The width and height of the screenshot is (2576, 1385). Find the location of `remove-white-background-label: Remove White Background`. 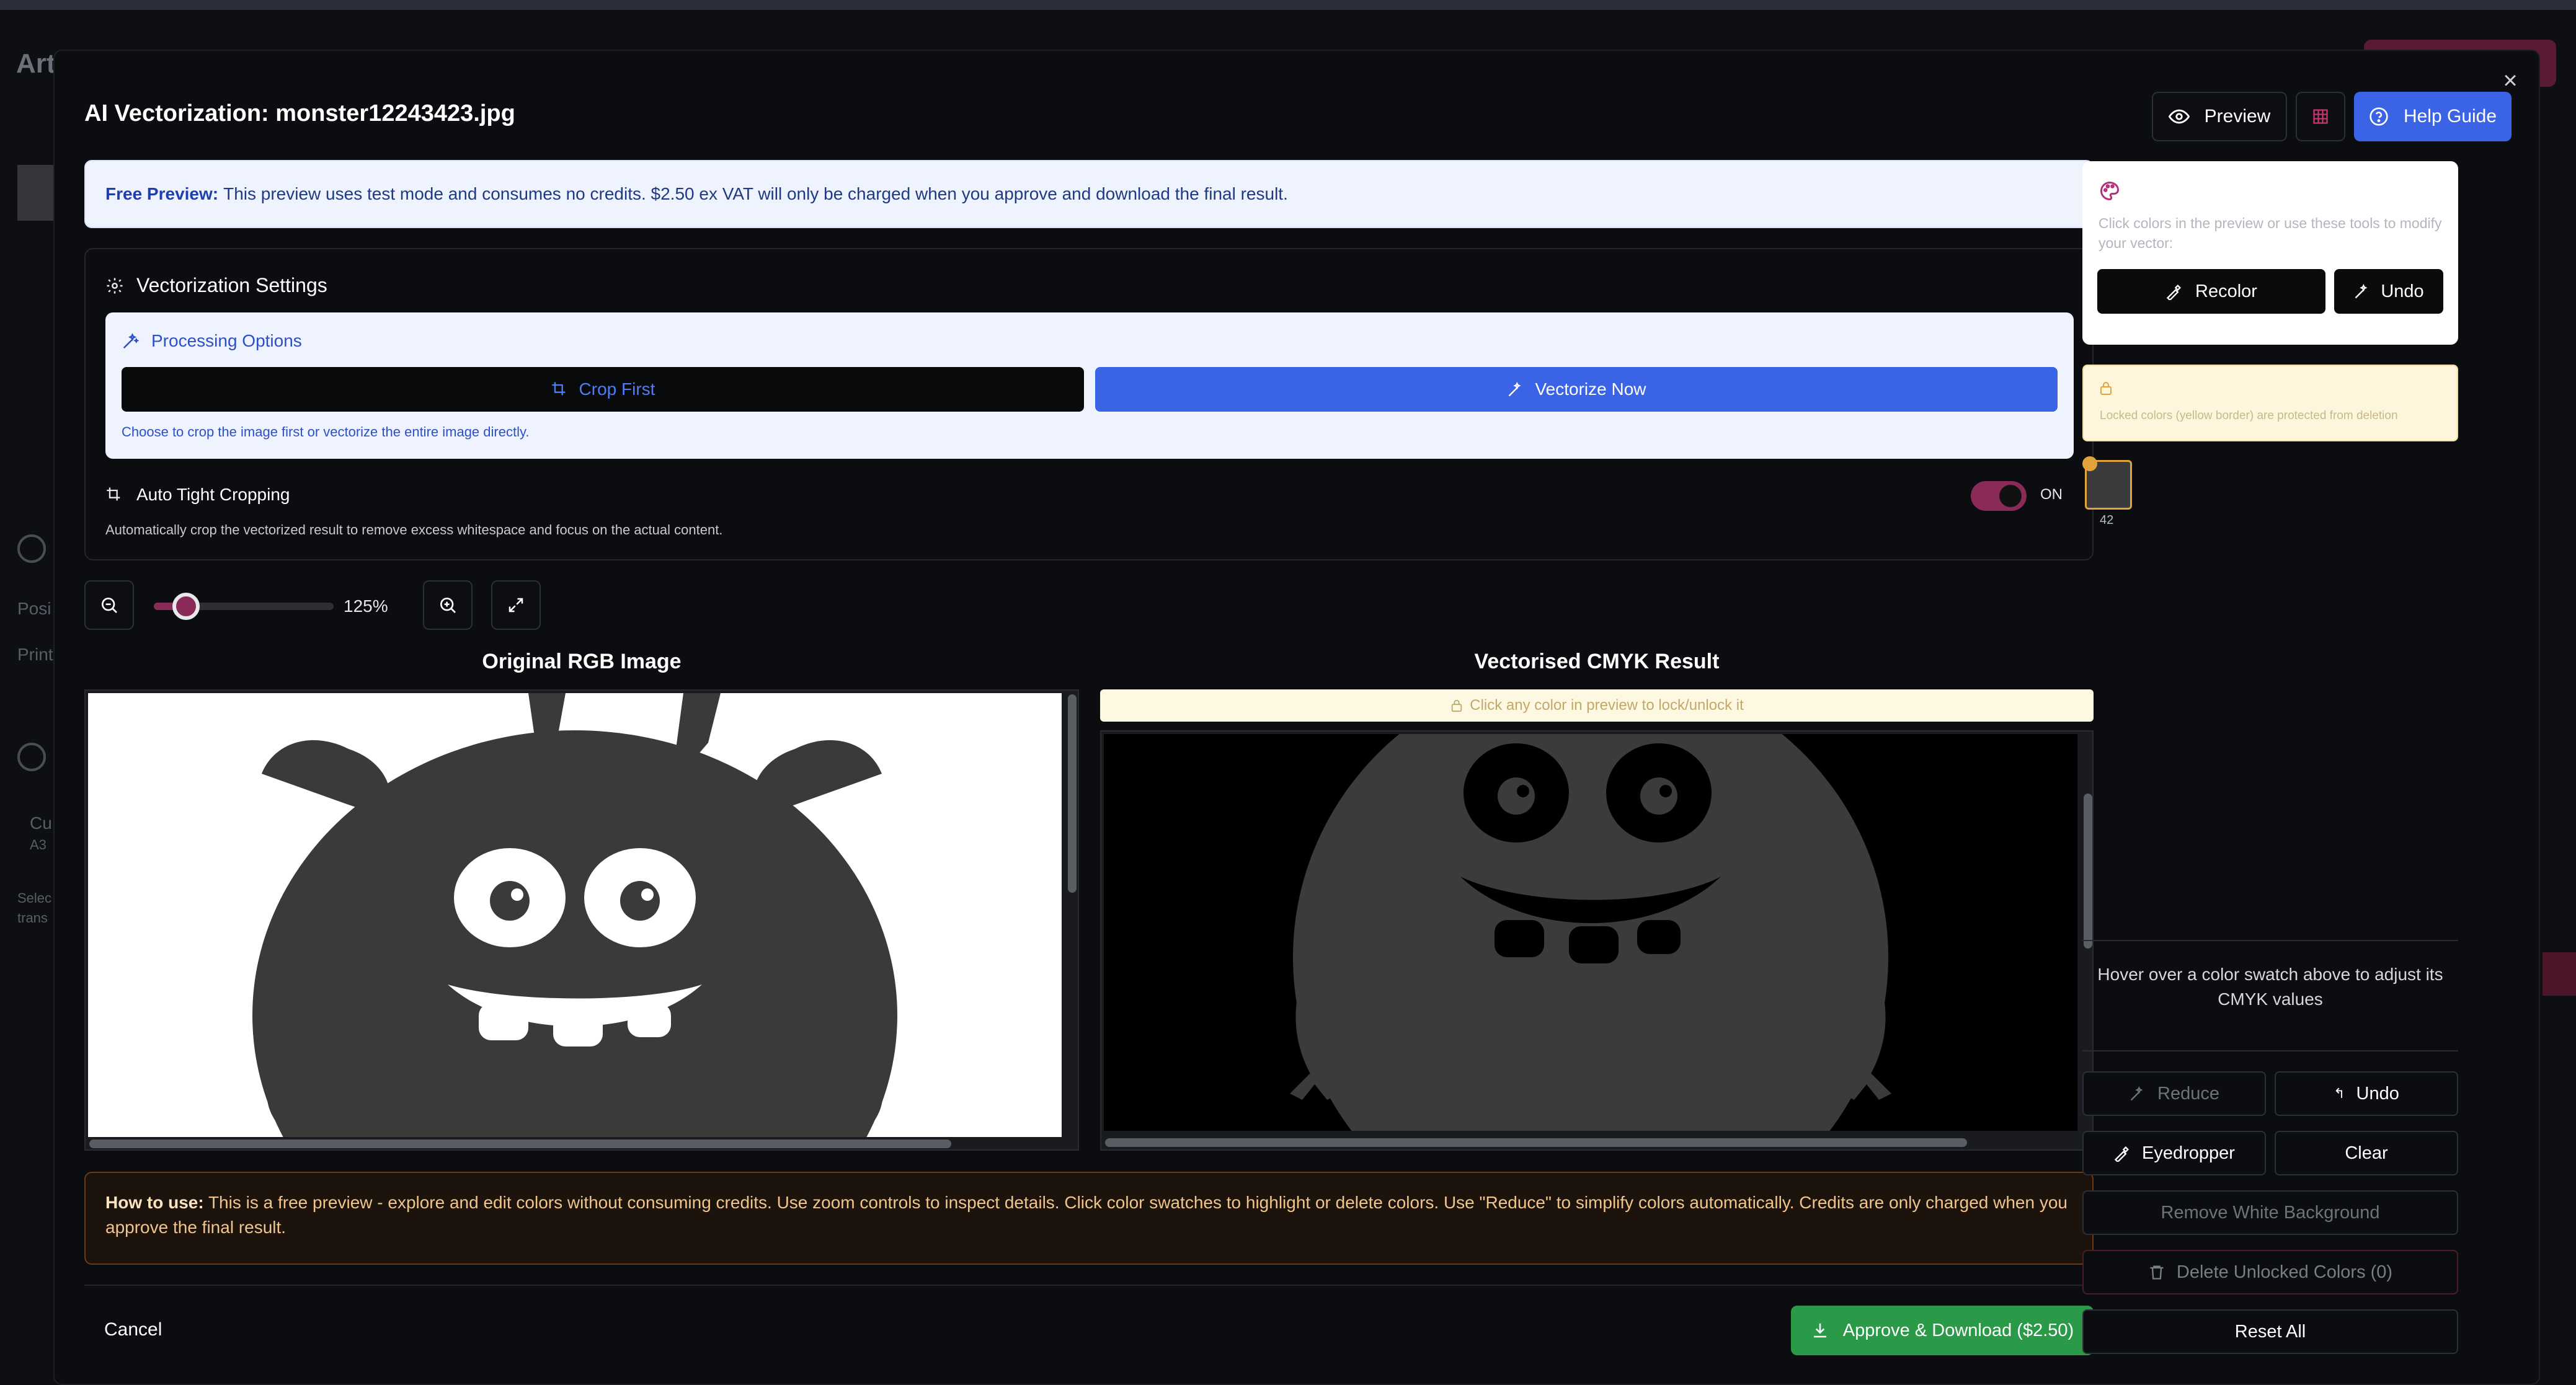

remove-white-background-label: Remove White Background is located at coordinates (2270, 1212).